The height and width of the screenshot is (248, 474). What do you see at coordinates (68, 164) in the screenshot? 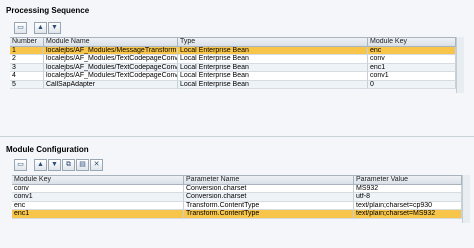
I see `copy-icon: ⧉` at bounding box center [68, 164].